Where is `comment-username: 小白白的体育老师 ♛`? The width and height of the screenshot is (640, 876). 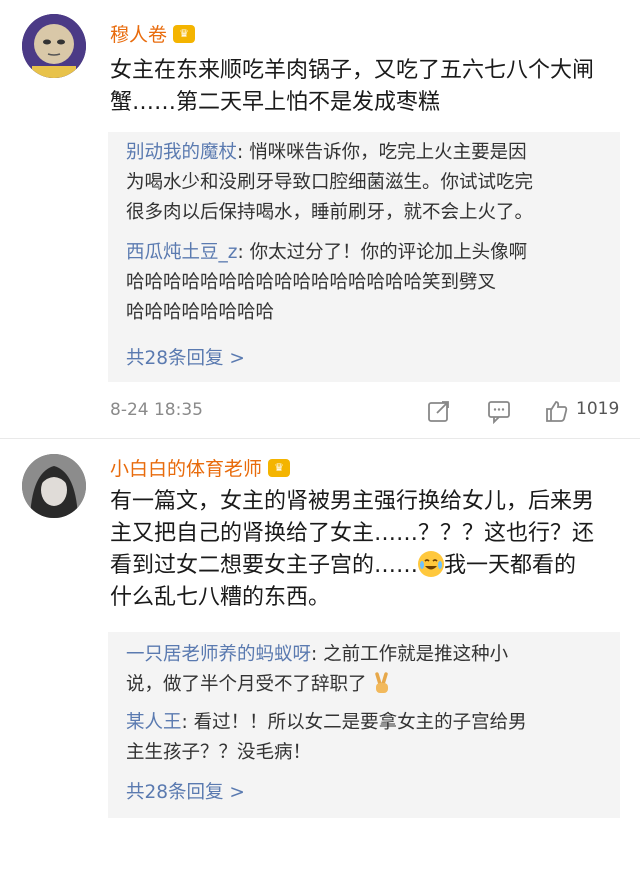 comment-username: 小白白的体育老师 ♛ is located at coordinates (200, 467).